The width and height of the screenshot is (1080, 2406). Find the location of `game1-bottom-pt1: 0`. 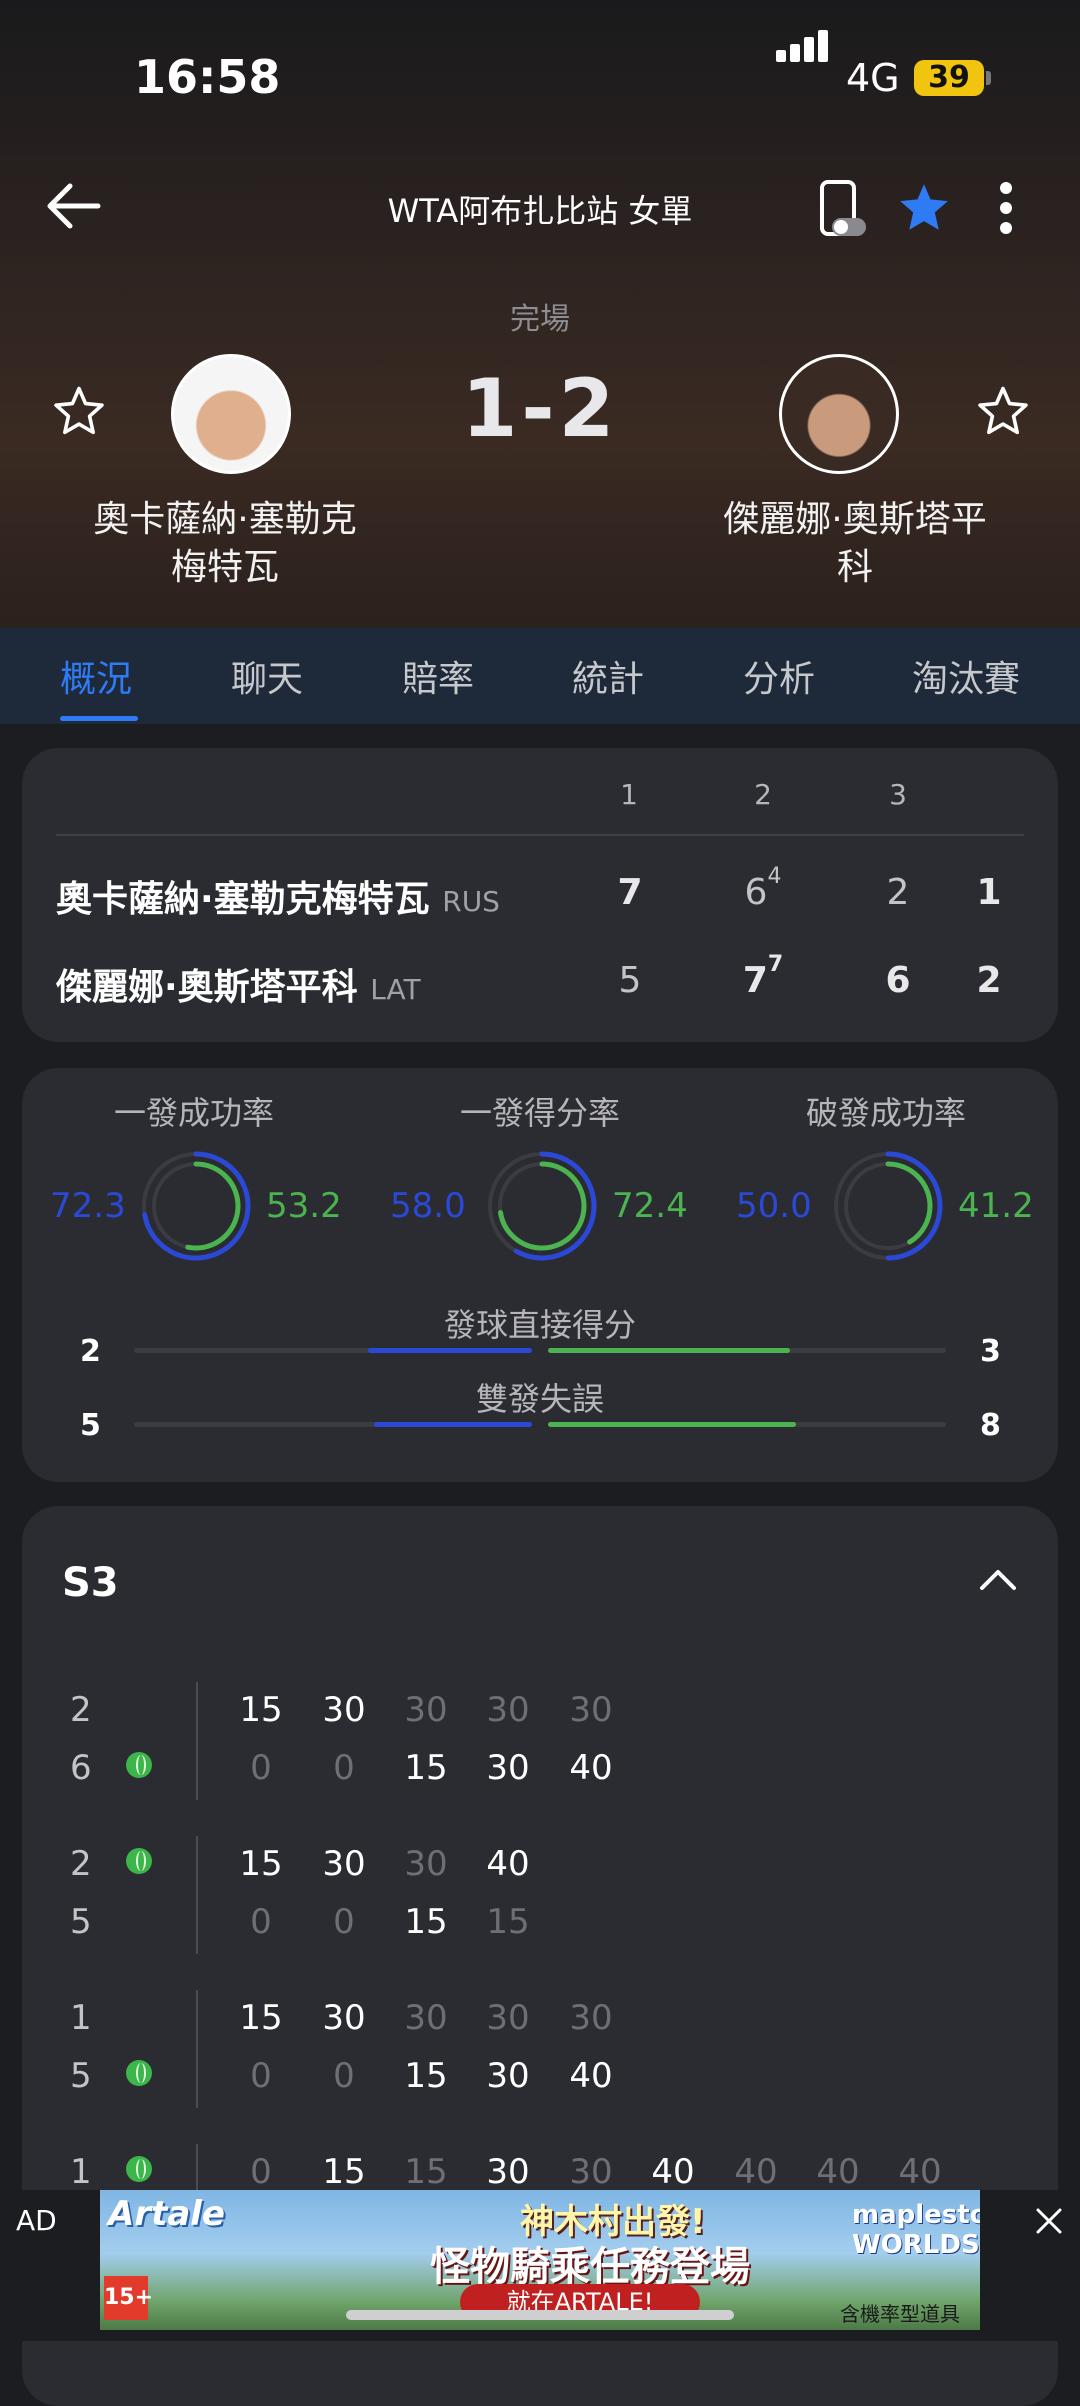

game1-bottom-pt1: 0 is located at coordinates (261, 1768).